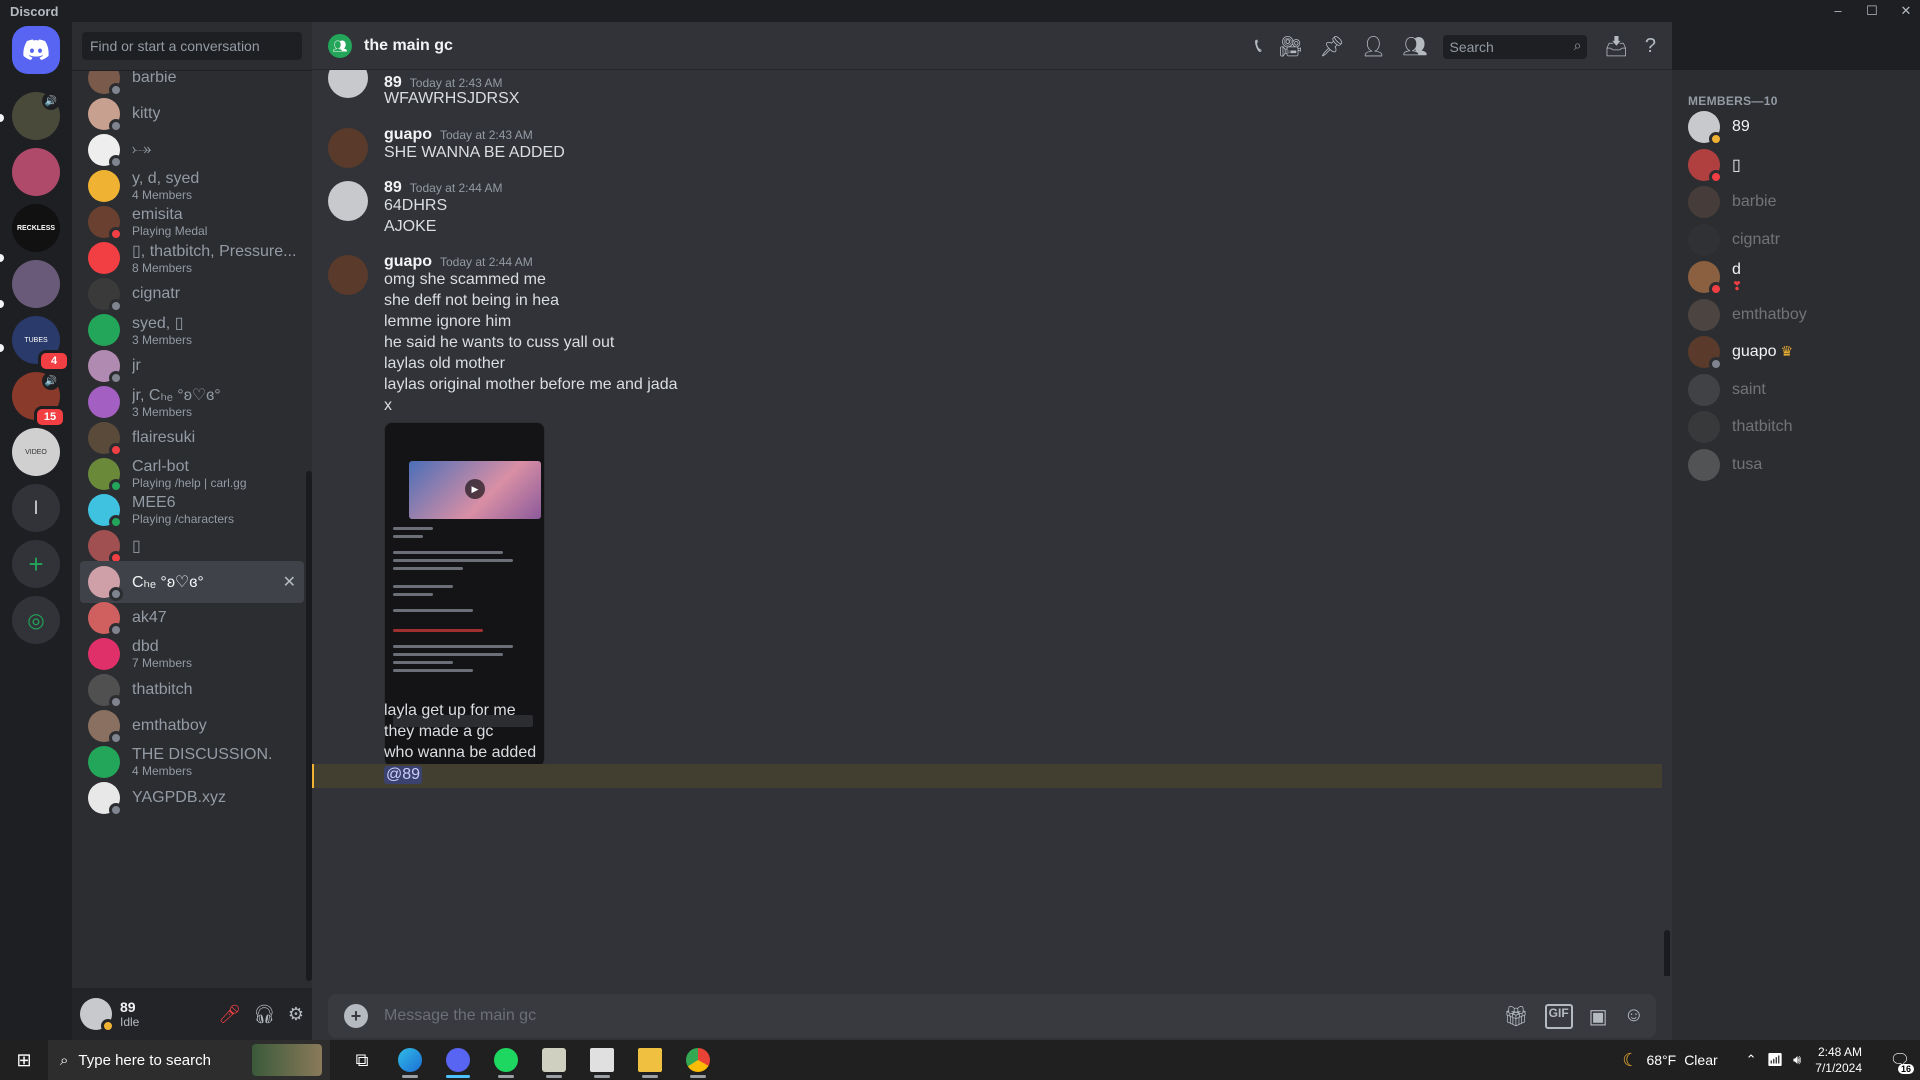 The height and width of the screenshot is (1080, 1920). I want to click on mention-badge: 4, so click(54, 361).